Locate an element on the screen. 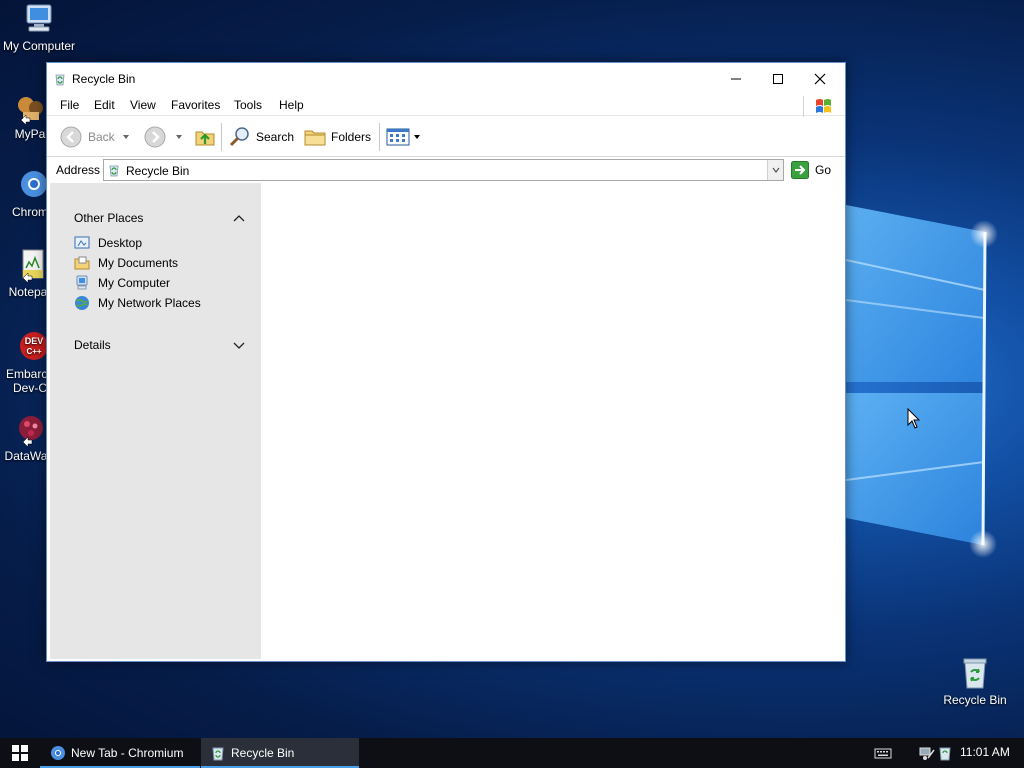 The width and height of the screenshot is (1024, 768). back-arrow-icon is located at coordinates (71, 137).